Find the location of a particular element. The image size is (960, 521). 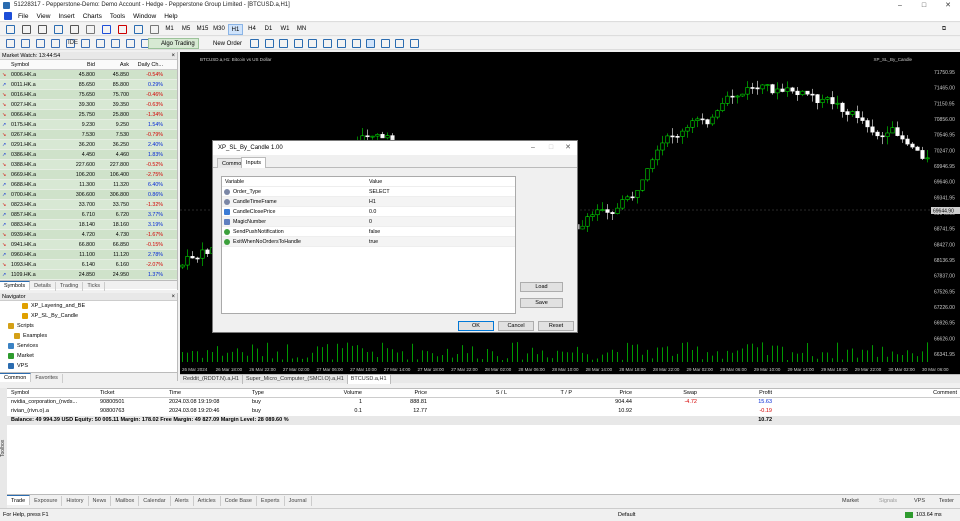

close-icon: ✕ is located at coordinates (568, 148).